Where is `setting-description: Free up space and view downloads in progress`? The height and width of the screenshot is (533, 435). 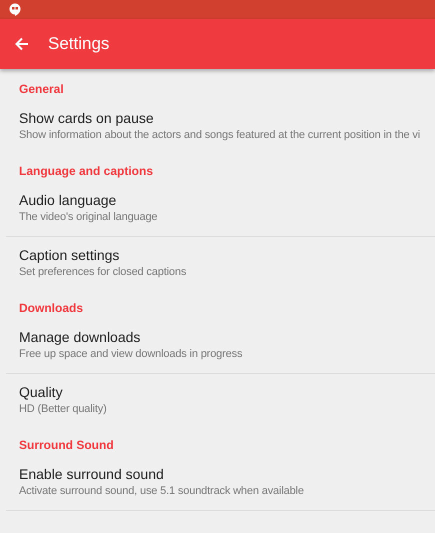 setting-description: Free up space and view downloads in progress is located at coordinates (131, 354).